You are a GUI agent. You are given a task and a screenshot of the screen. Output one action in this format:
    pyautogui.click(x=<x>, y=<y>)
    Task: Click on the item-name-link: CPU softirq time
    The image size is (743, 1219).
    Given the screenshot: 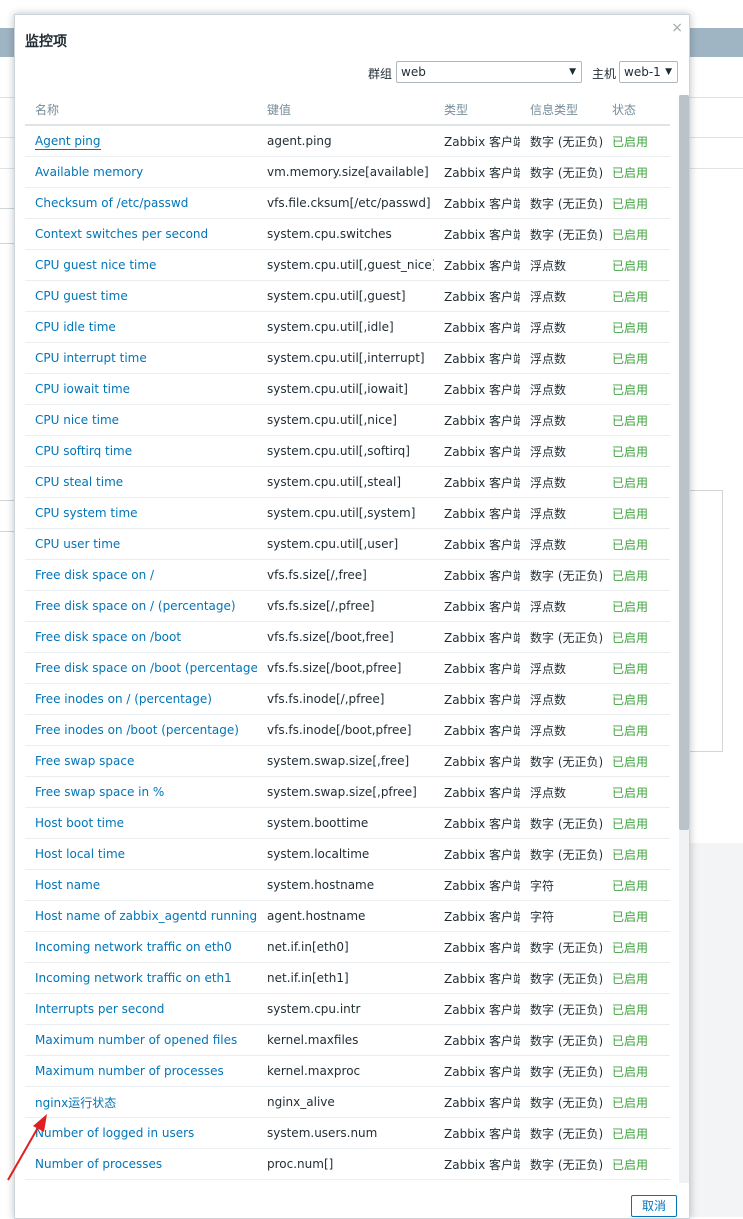 What is the action you would take?
    pyautogui.click(x=141, y=451)
    